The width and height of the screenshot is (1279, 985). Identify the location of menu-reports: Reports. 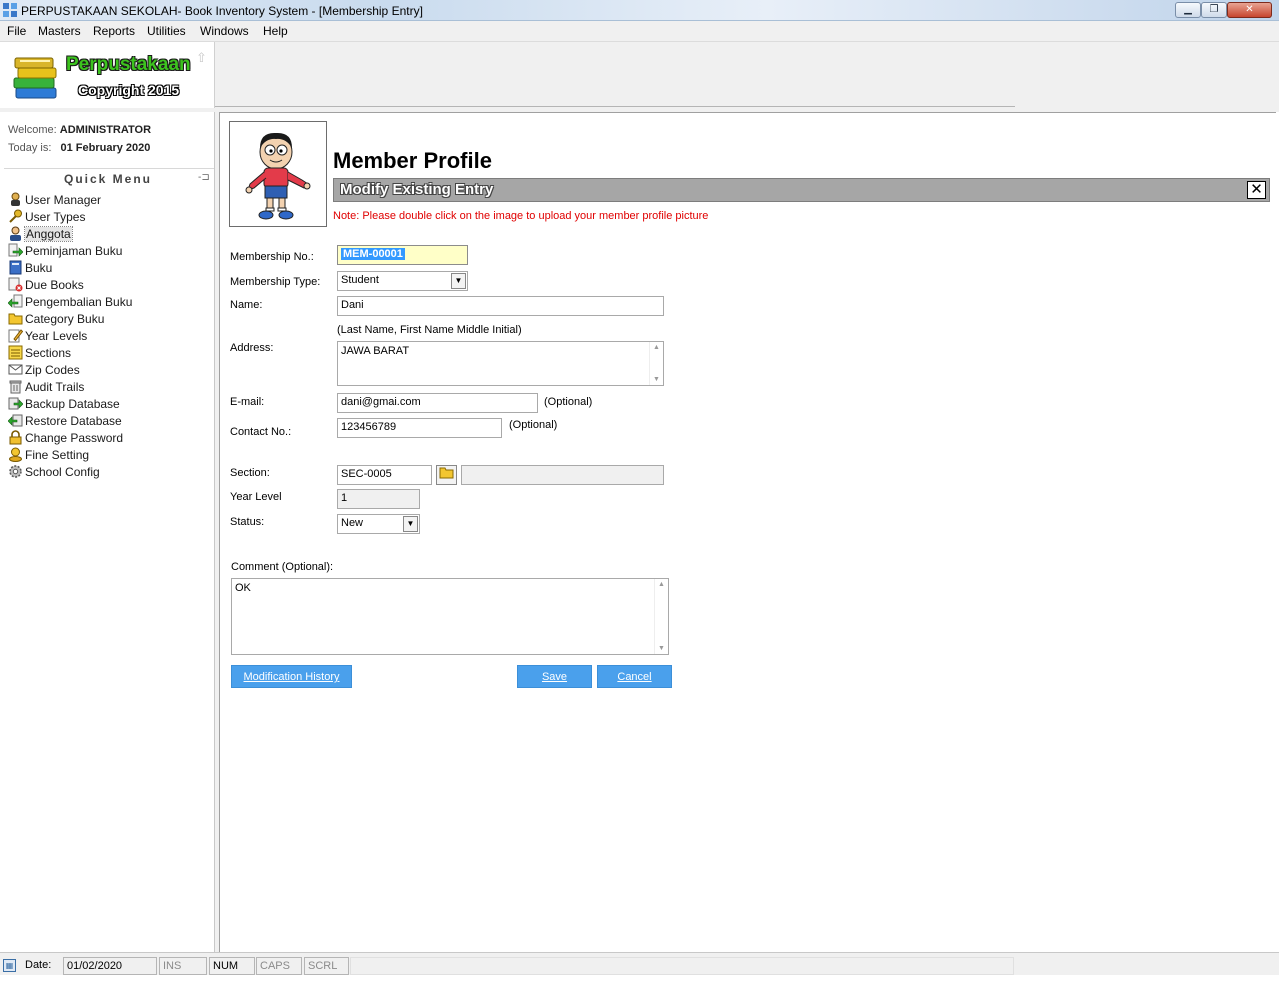
(114, 31).